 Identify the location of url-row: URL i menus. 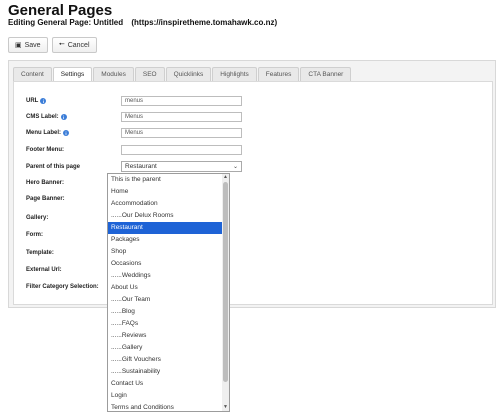
(134, 101).